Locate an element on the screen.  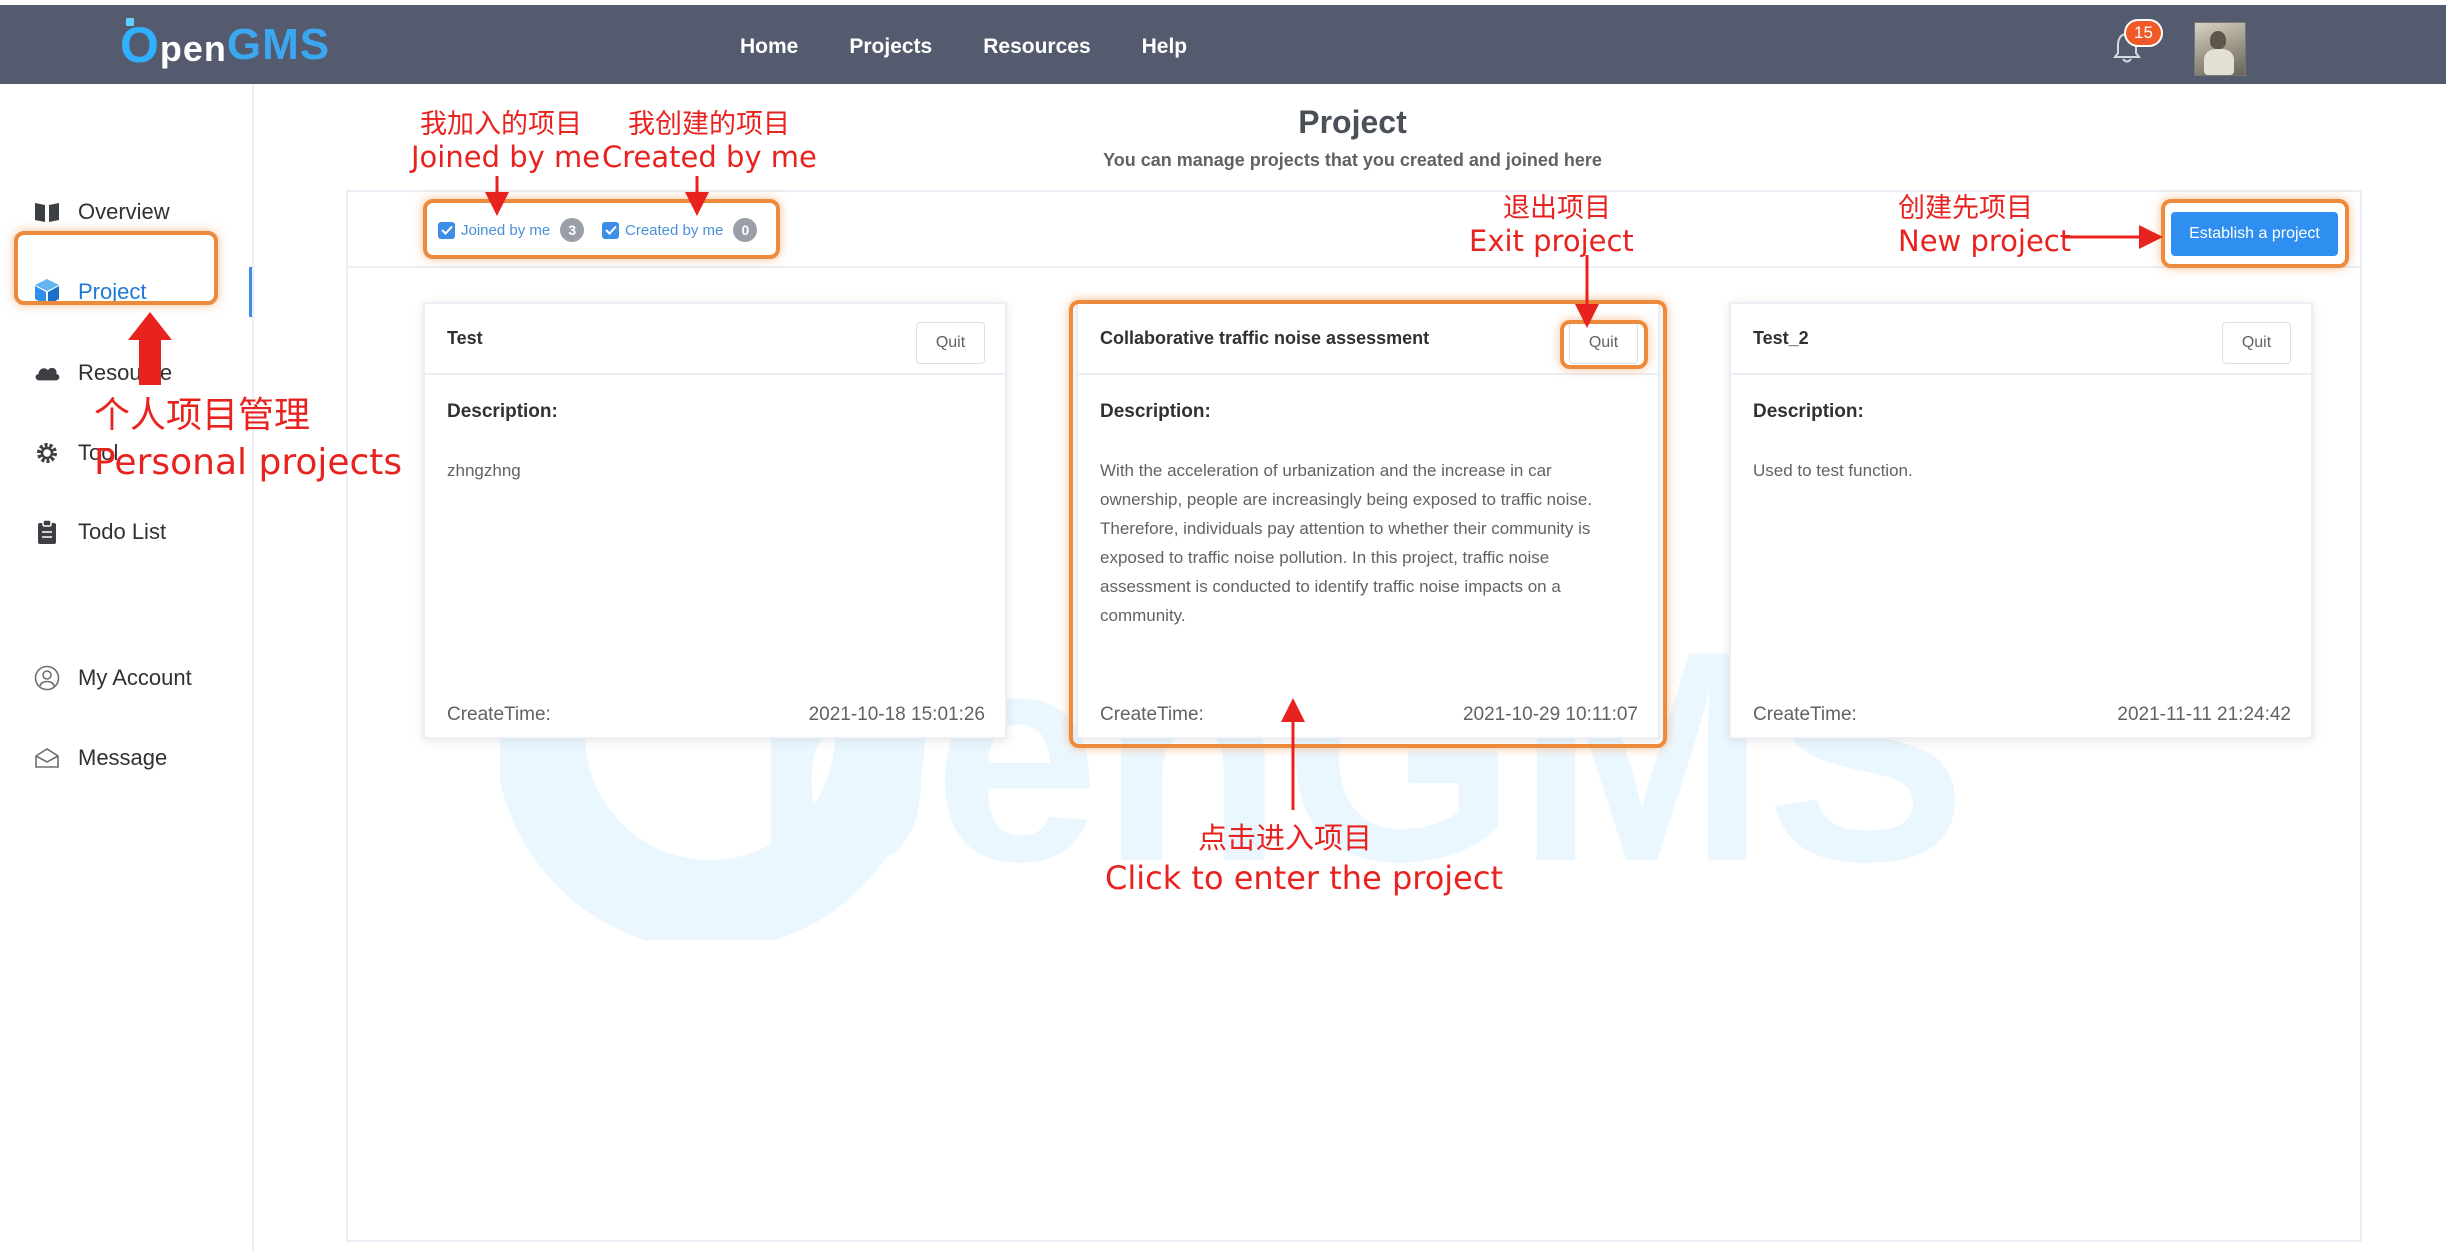
joined-by-me-label: Joined by me is located at coordinates (506, 230).